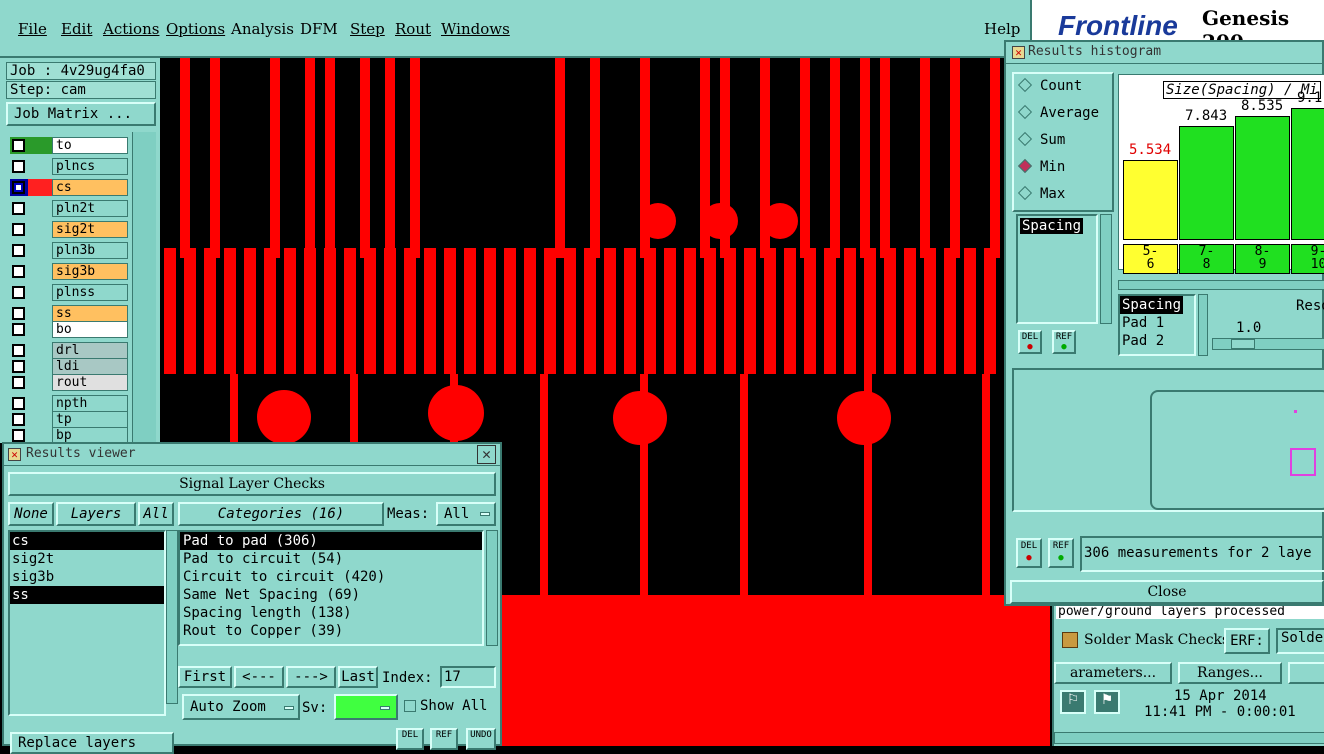 The width and height of the screenshot is (1324, 754). What do you see at coordinates (475, 29) in the screenshot?
I see `menu-item-windows: Windows` at bounding box center [475, 29].